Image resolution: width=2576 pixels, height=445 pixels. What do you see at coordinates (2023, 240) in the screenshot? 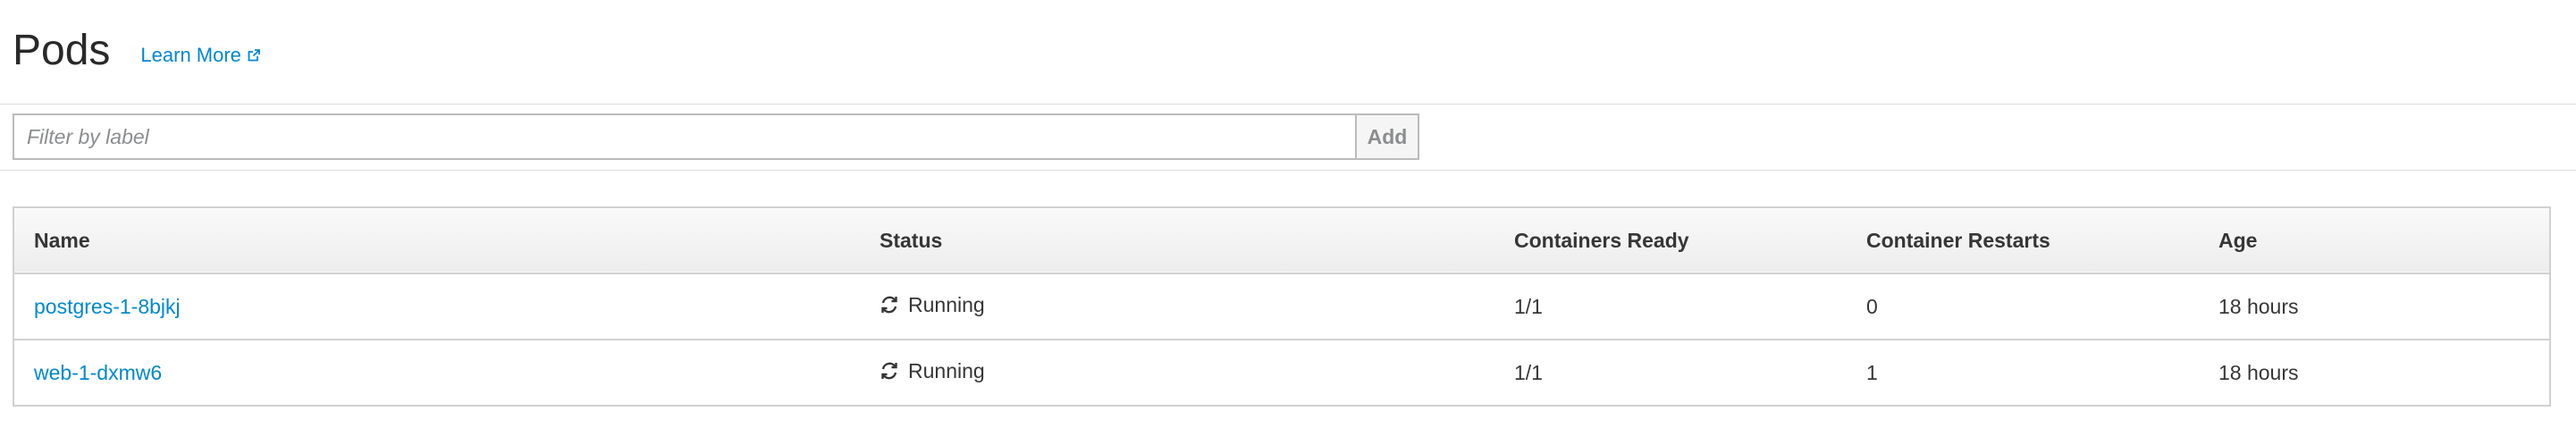
I see `column-header-container-restarts: Container Restarts` at bounding box center [2023, 240].